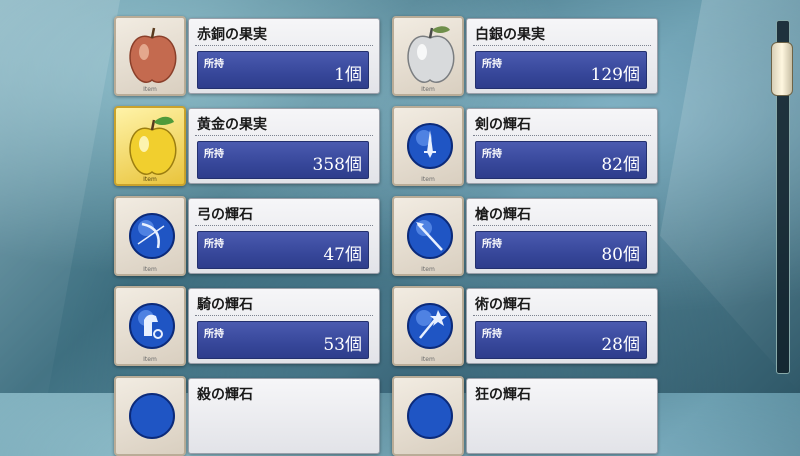 Image resolution: width=800 pixels, height=456 pixels. What do you see at coordinates (342, 345) in the screenshot?
I see `item-count: 53個` at bounding box center [342, 345].